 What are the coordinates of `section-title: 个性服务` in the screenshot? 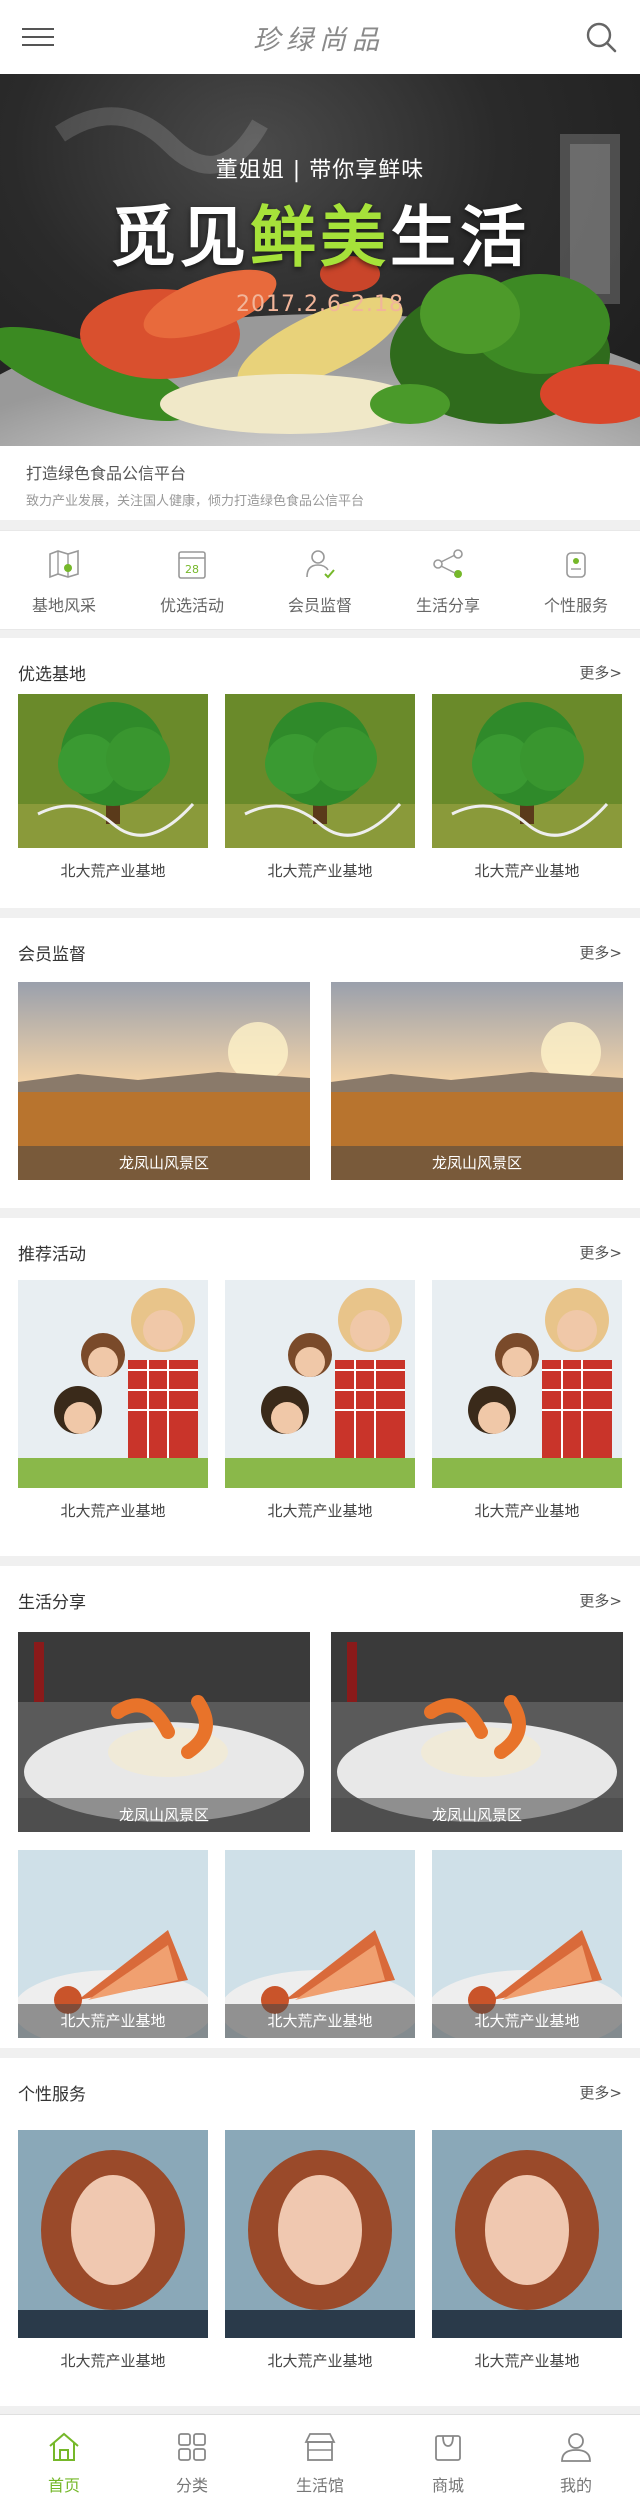 It's located at (52, 2094).